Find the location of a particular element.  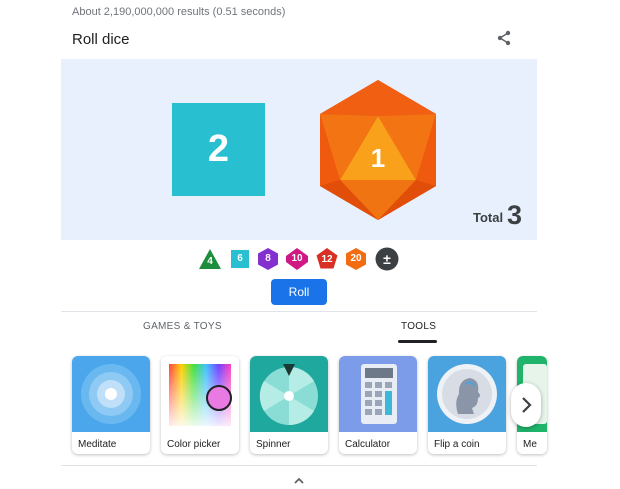

d6-option-label: 6 is located at coordinates (240, 258).